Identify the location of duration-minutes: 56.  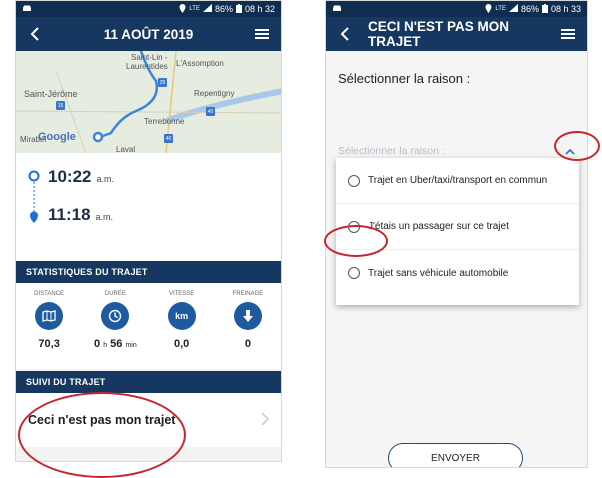
(116, 344).